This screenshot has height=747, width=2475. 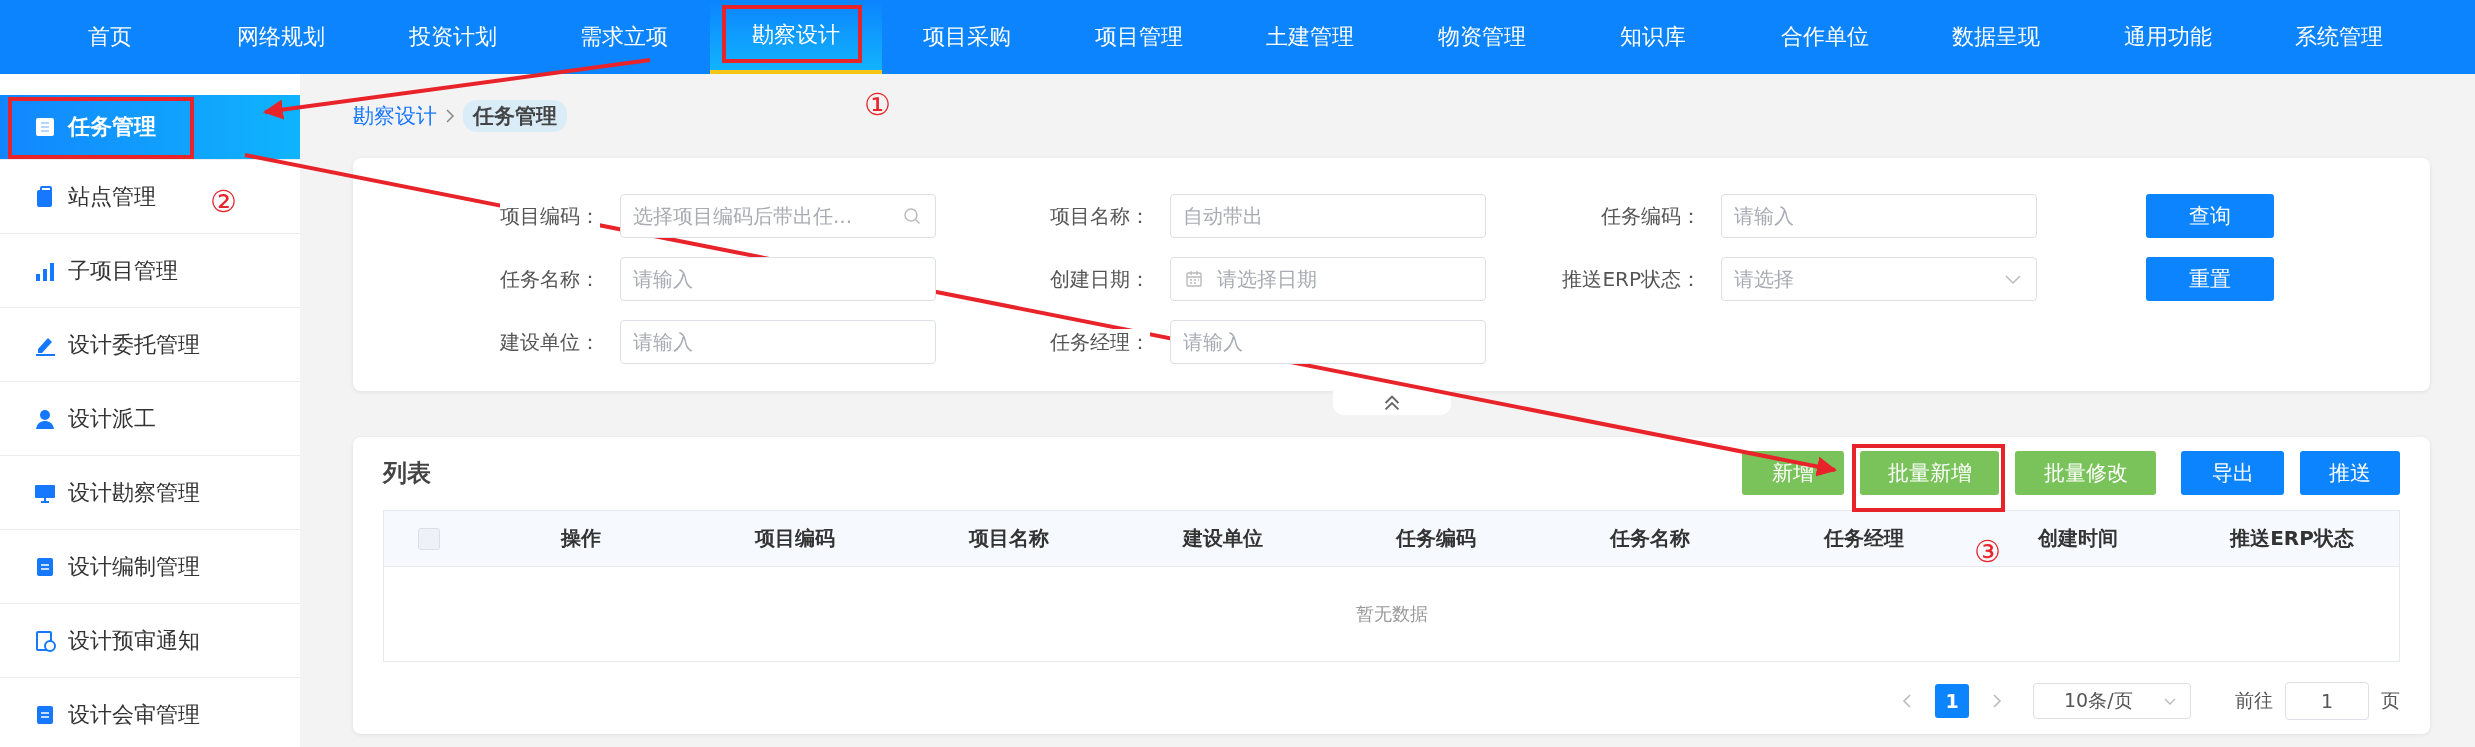 I want to click on nav-tab: 投资计划, so click(x=453, y=37).